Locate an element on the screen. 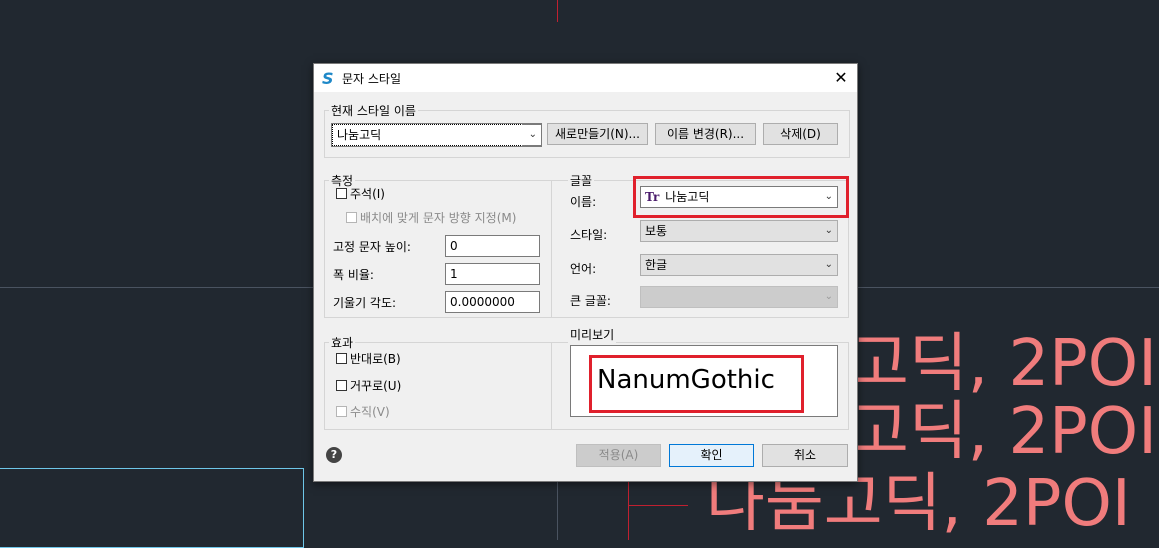 This screenshot has width=1159, height=548. vertical-label: 수직(V) is located at coordinates (370, 412).